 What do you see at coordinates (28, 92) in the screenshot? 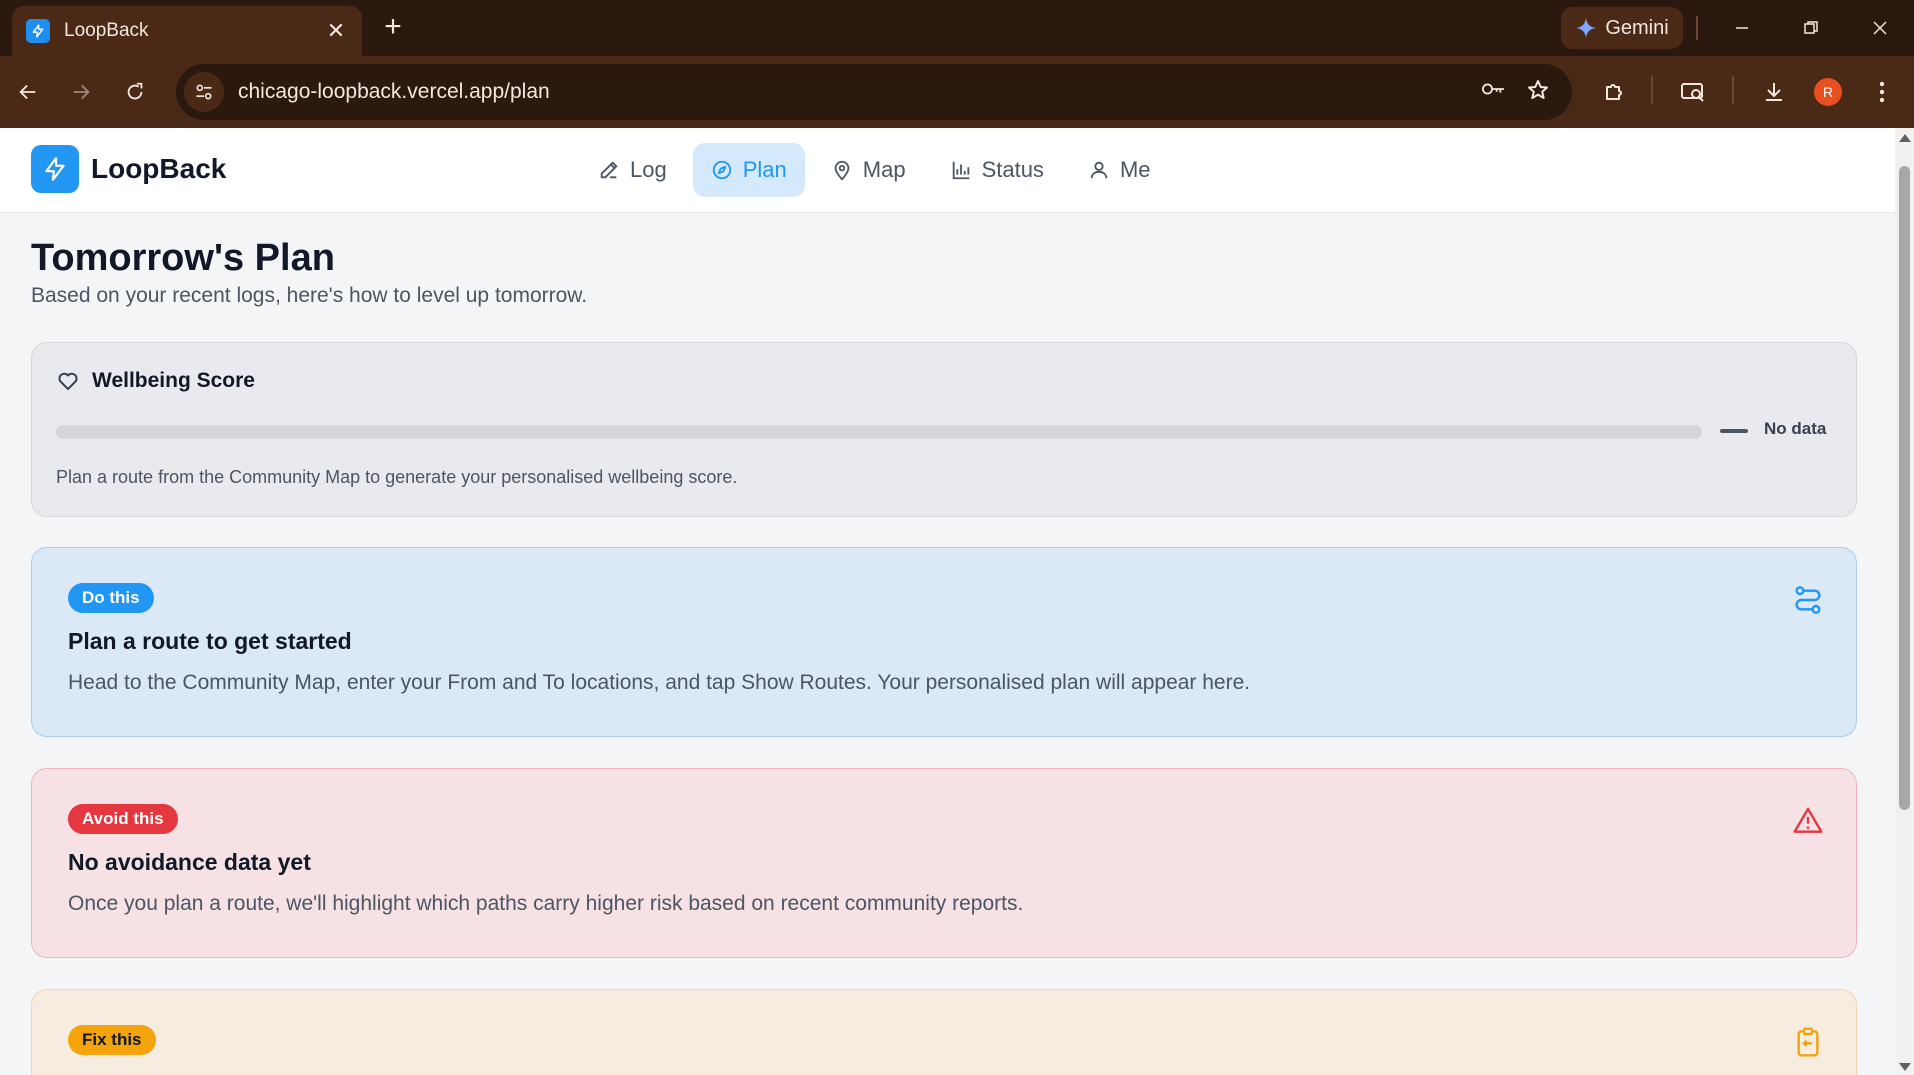
I see `back-arrow-icon` at bounding box center [28, 92].